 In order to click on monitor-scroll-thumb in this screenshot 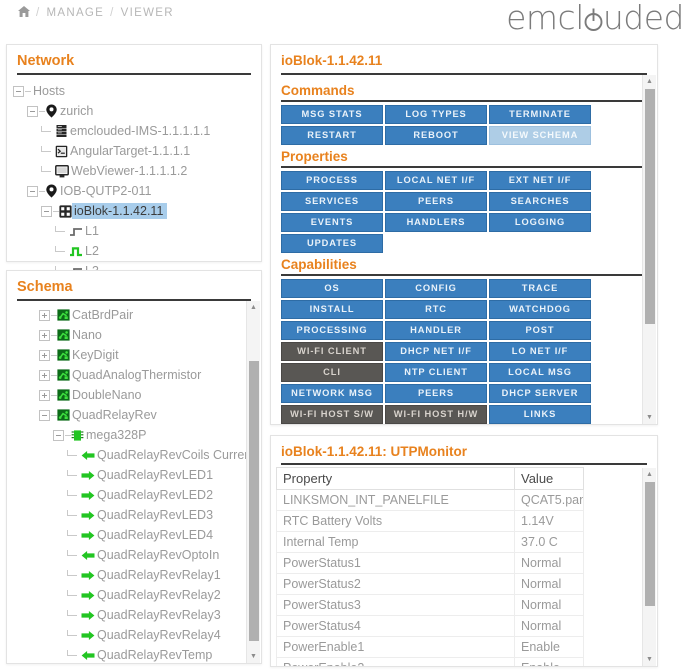, I will do `click(650, 544)`.